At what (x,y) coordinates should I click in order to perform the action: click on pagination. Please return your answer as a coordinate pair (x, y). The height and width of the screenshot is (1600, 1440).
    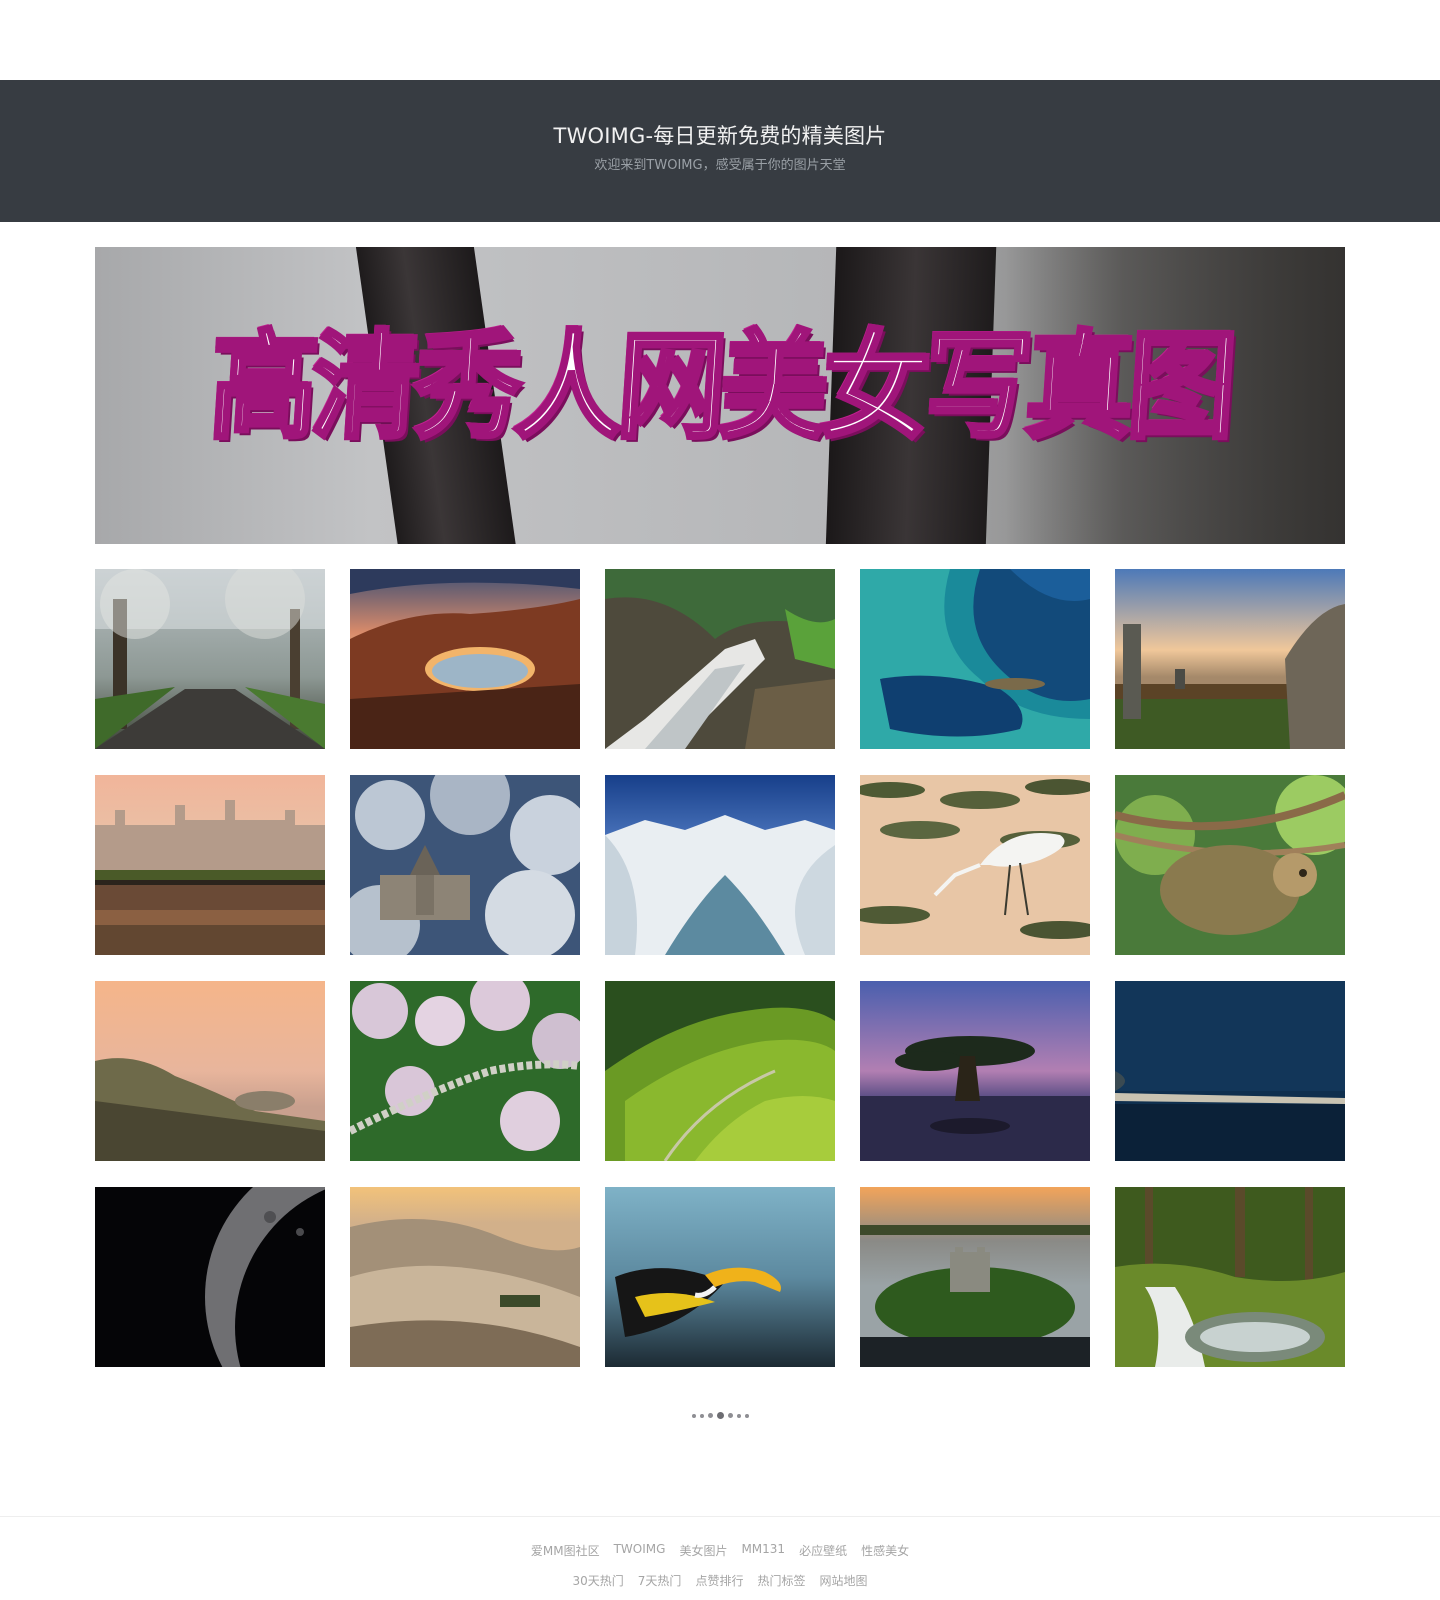
    Looking at the image, I should click on (720, 1415).